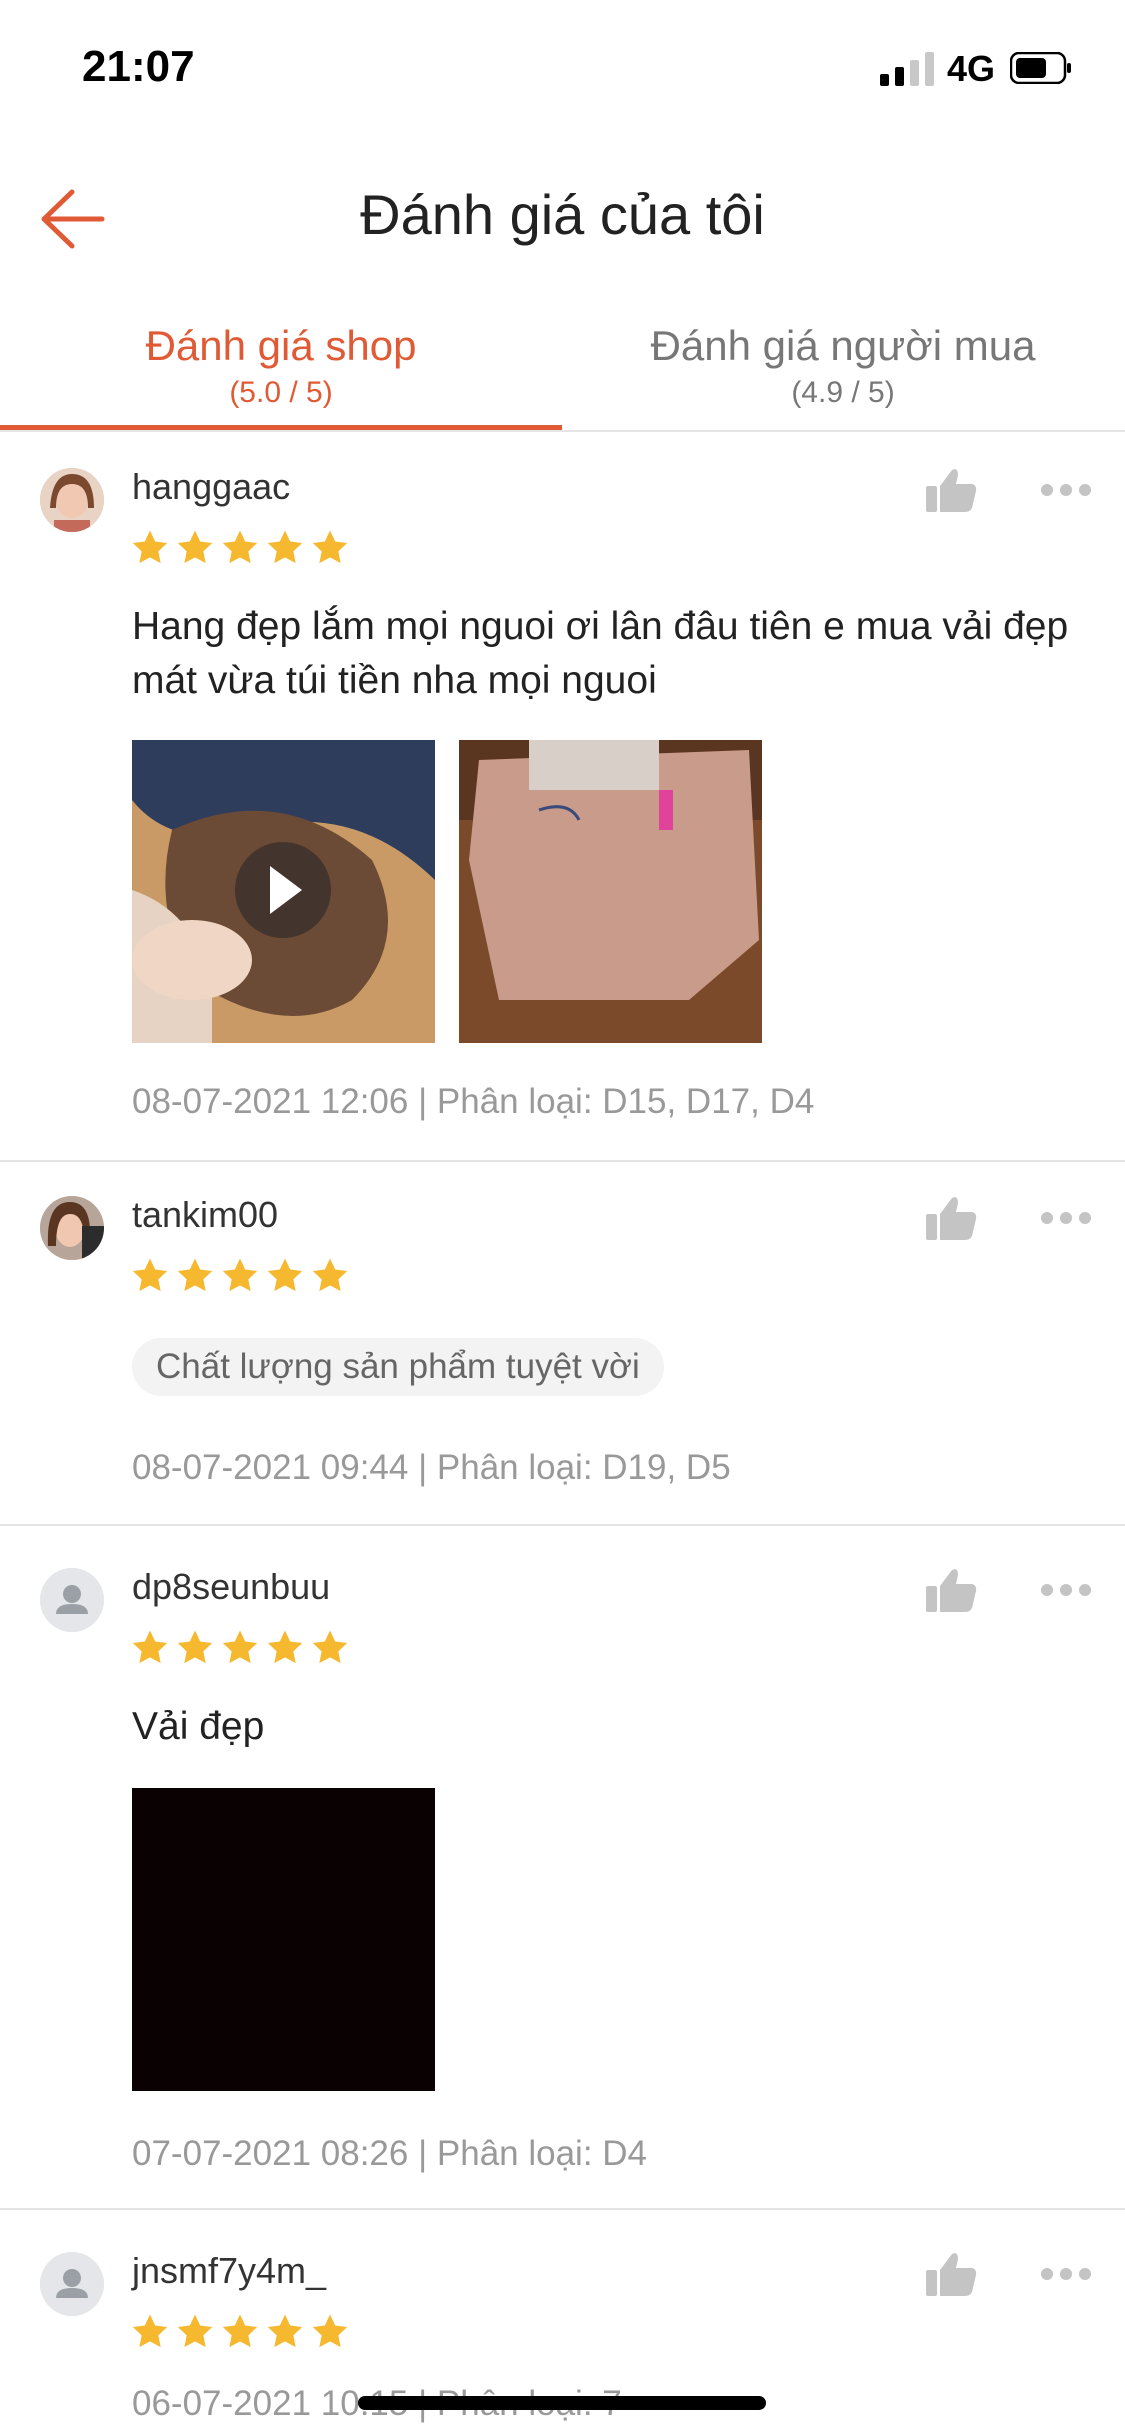 The width and height of the screenshot is (1125, 2436). What do you see at coordinates (281, 370) in the screenshot?
I see `tab-shop-reviews: Đánh giá shop (5.0 / 5)` at bounding box center [281, 370].